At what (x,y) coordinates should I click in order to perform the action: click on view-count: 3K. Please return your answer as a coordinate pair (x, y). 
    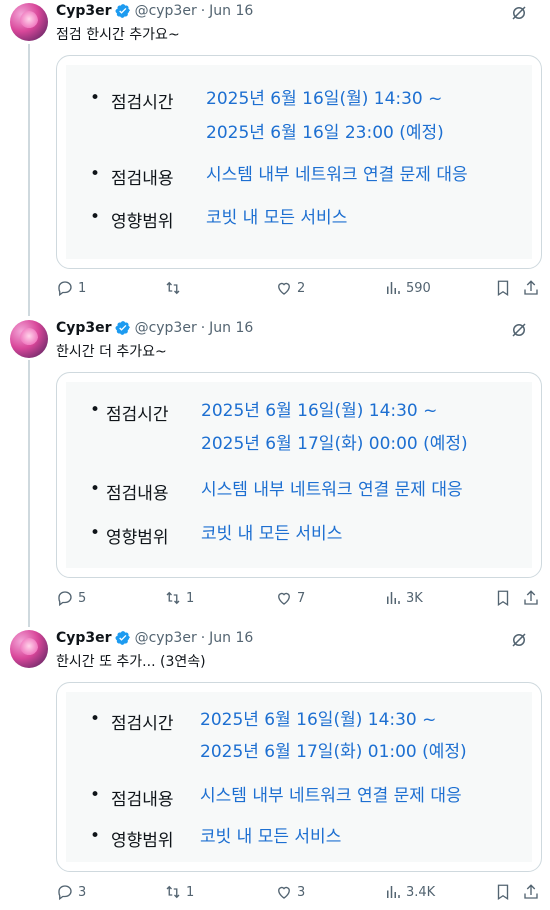
    Looking at the image, I should click on (414, 598).